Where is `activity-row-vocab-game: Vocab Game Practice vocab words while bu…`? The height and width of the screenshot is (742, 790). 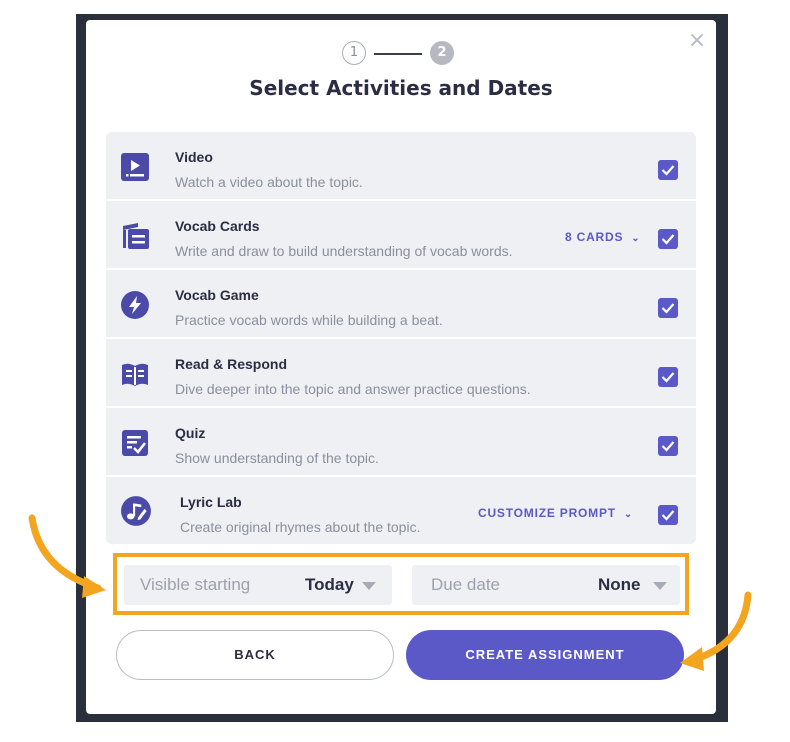 activity-row-vocab-game: Vocab Game Practice vocab words while bu… is located at coordinates (401, 303).